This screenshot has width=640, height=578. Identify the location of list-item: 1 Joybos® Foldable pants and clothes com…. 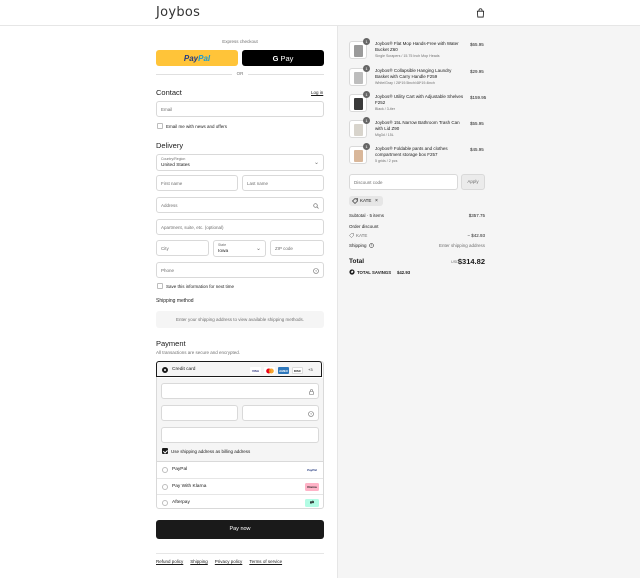
(417, 154).